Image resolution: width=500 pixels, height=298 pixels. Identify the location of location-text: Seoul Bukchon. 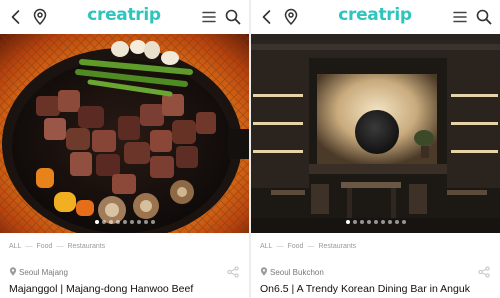
(297, 272).